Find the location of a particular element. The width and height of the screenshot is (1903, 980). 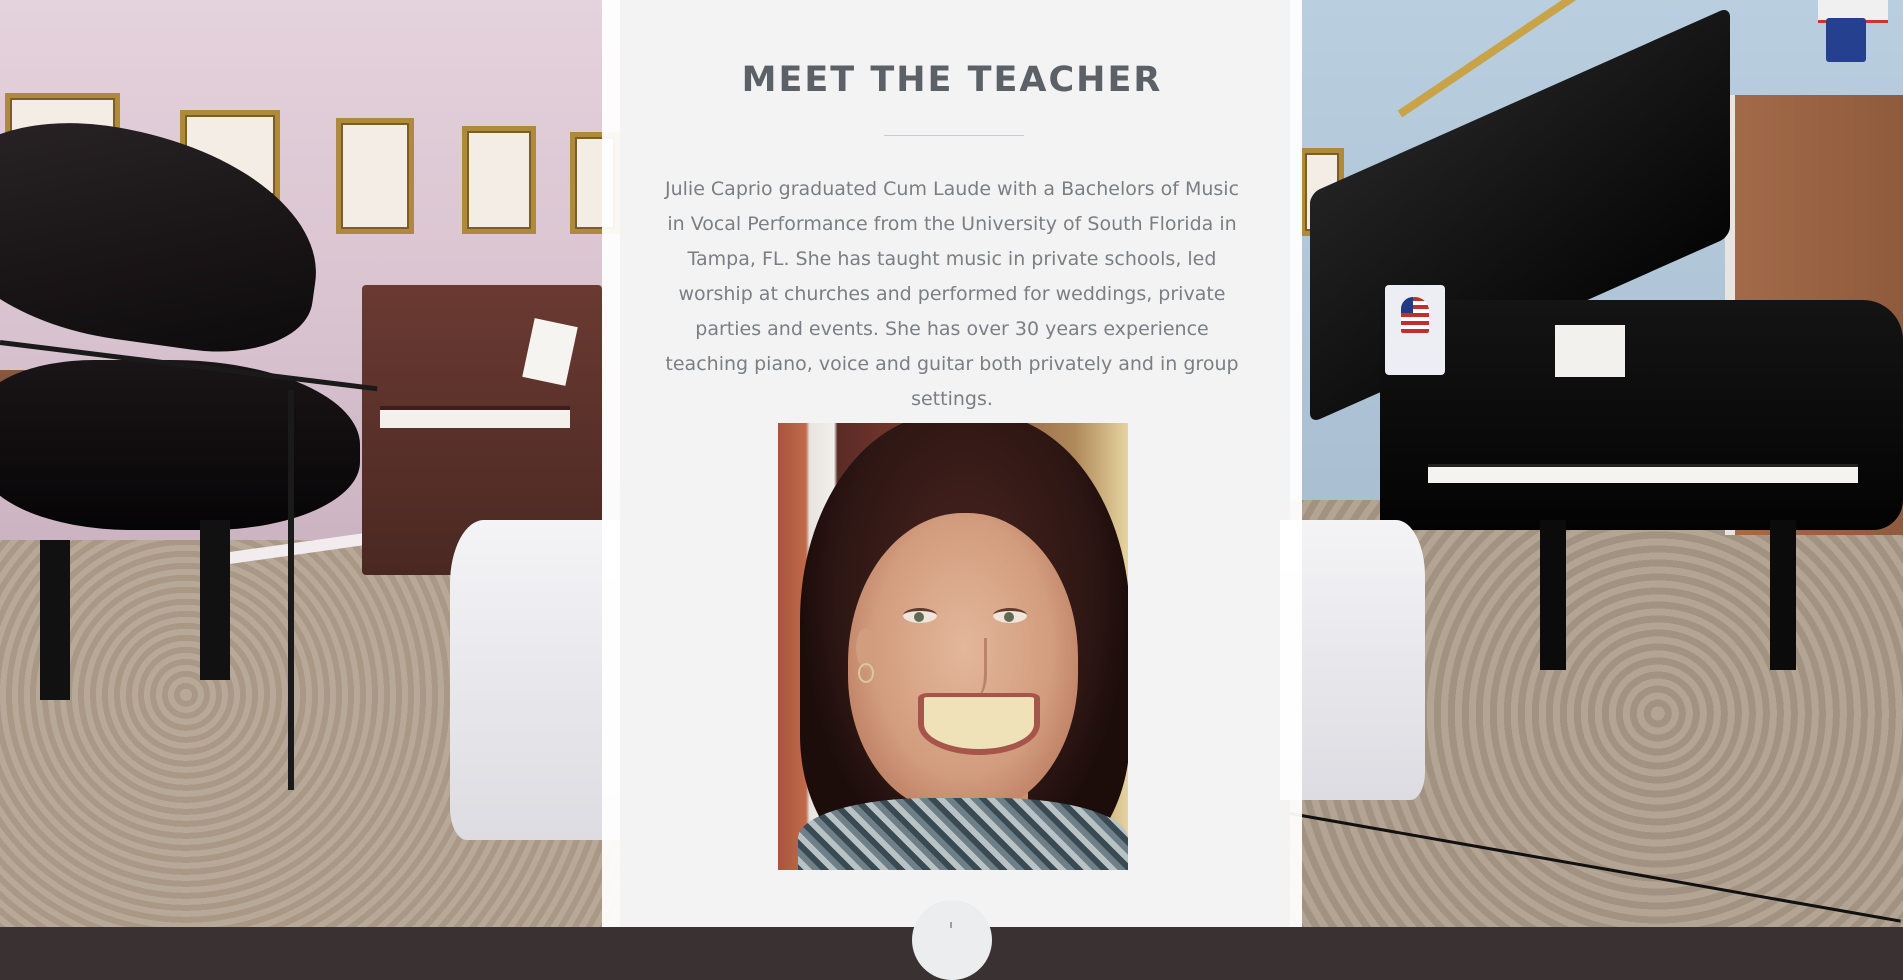

grand-piano-keys-right is located at coordinates (1643, 473).